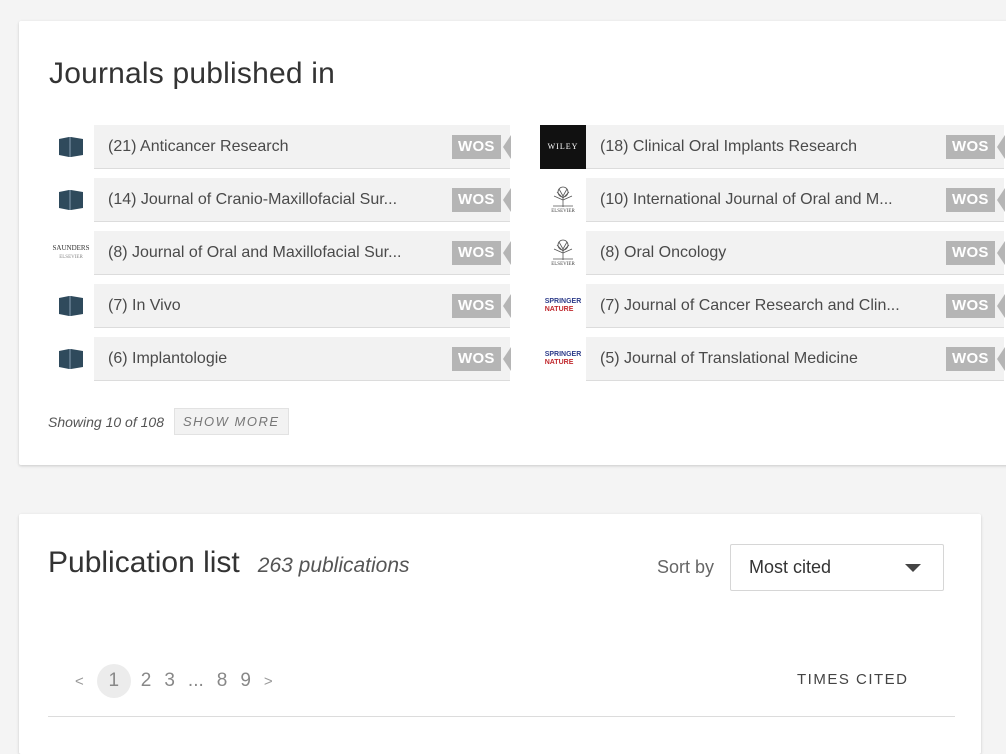 Image resolution: width=1006 pixels, height=754 pixels. I want to click on wiley-logo: WILEY, so click(563, 146).